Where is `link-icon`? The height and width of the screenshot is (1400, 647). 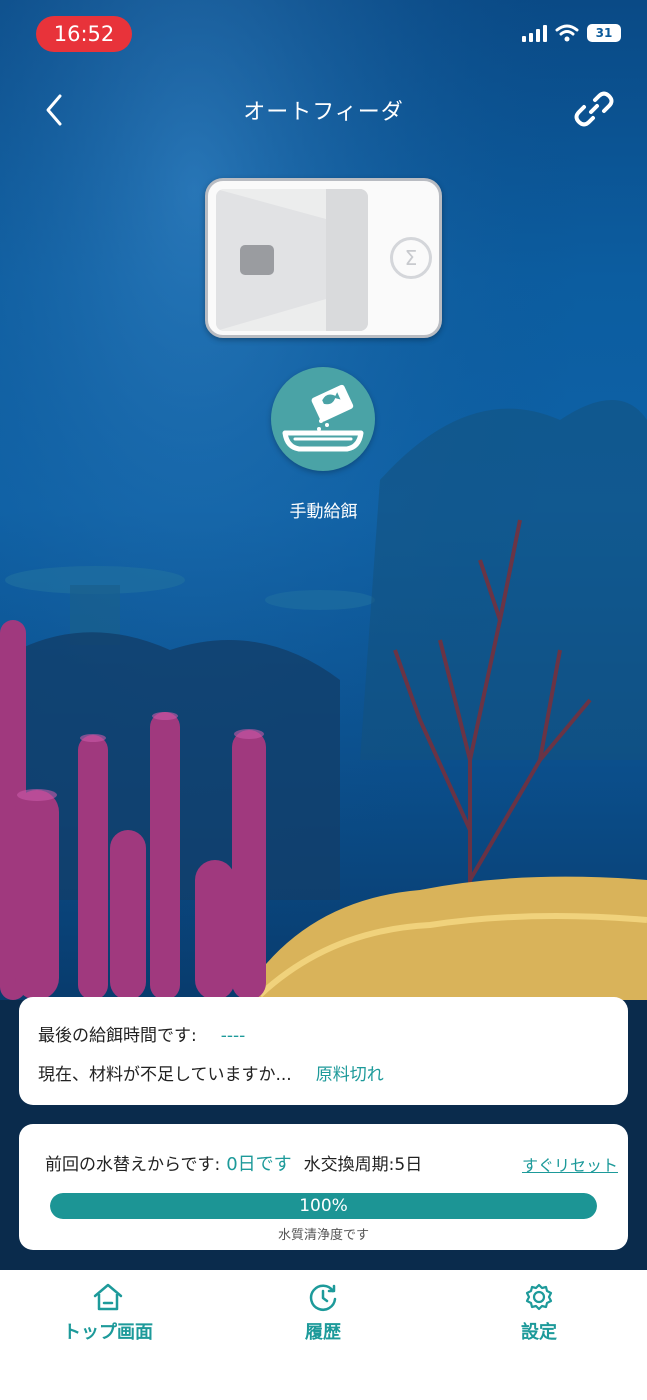
link-icon is located at coordinates (594, 109).